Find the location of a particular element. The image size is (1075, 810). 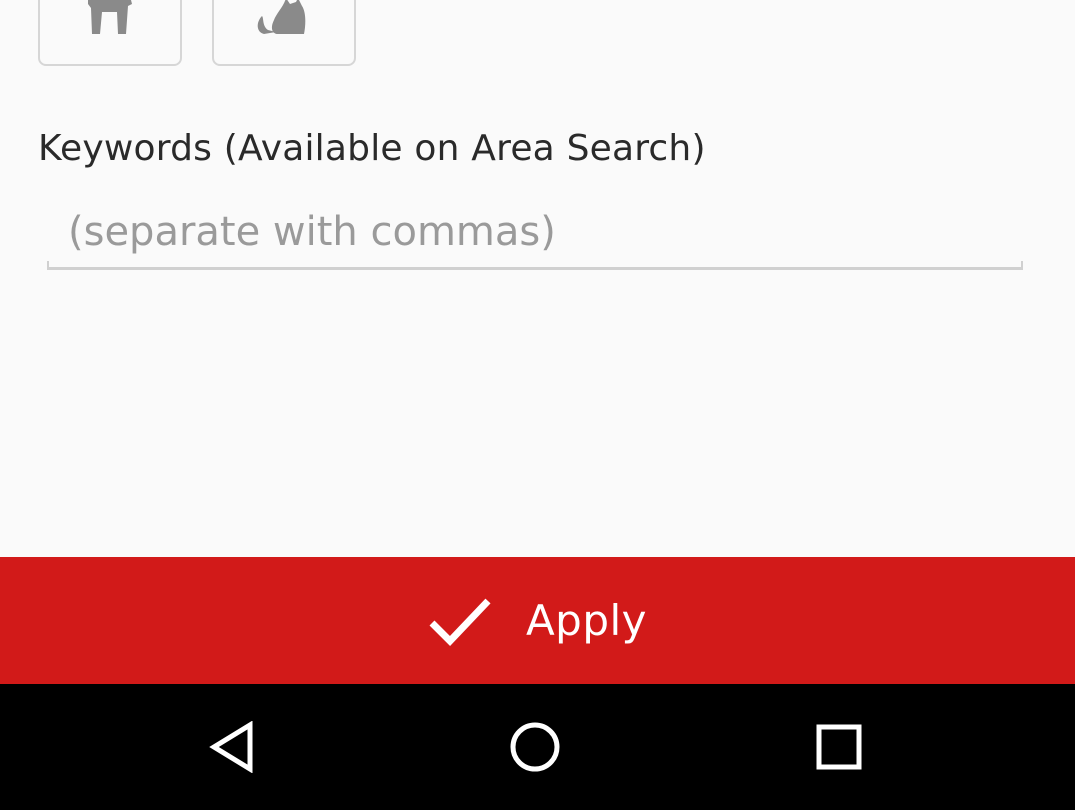

keywords-label: Keywords (Available on Area Search) is located at coordinates (372, 148).